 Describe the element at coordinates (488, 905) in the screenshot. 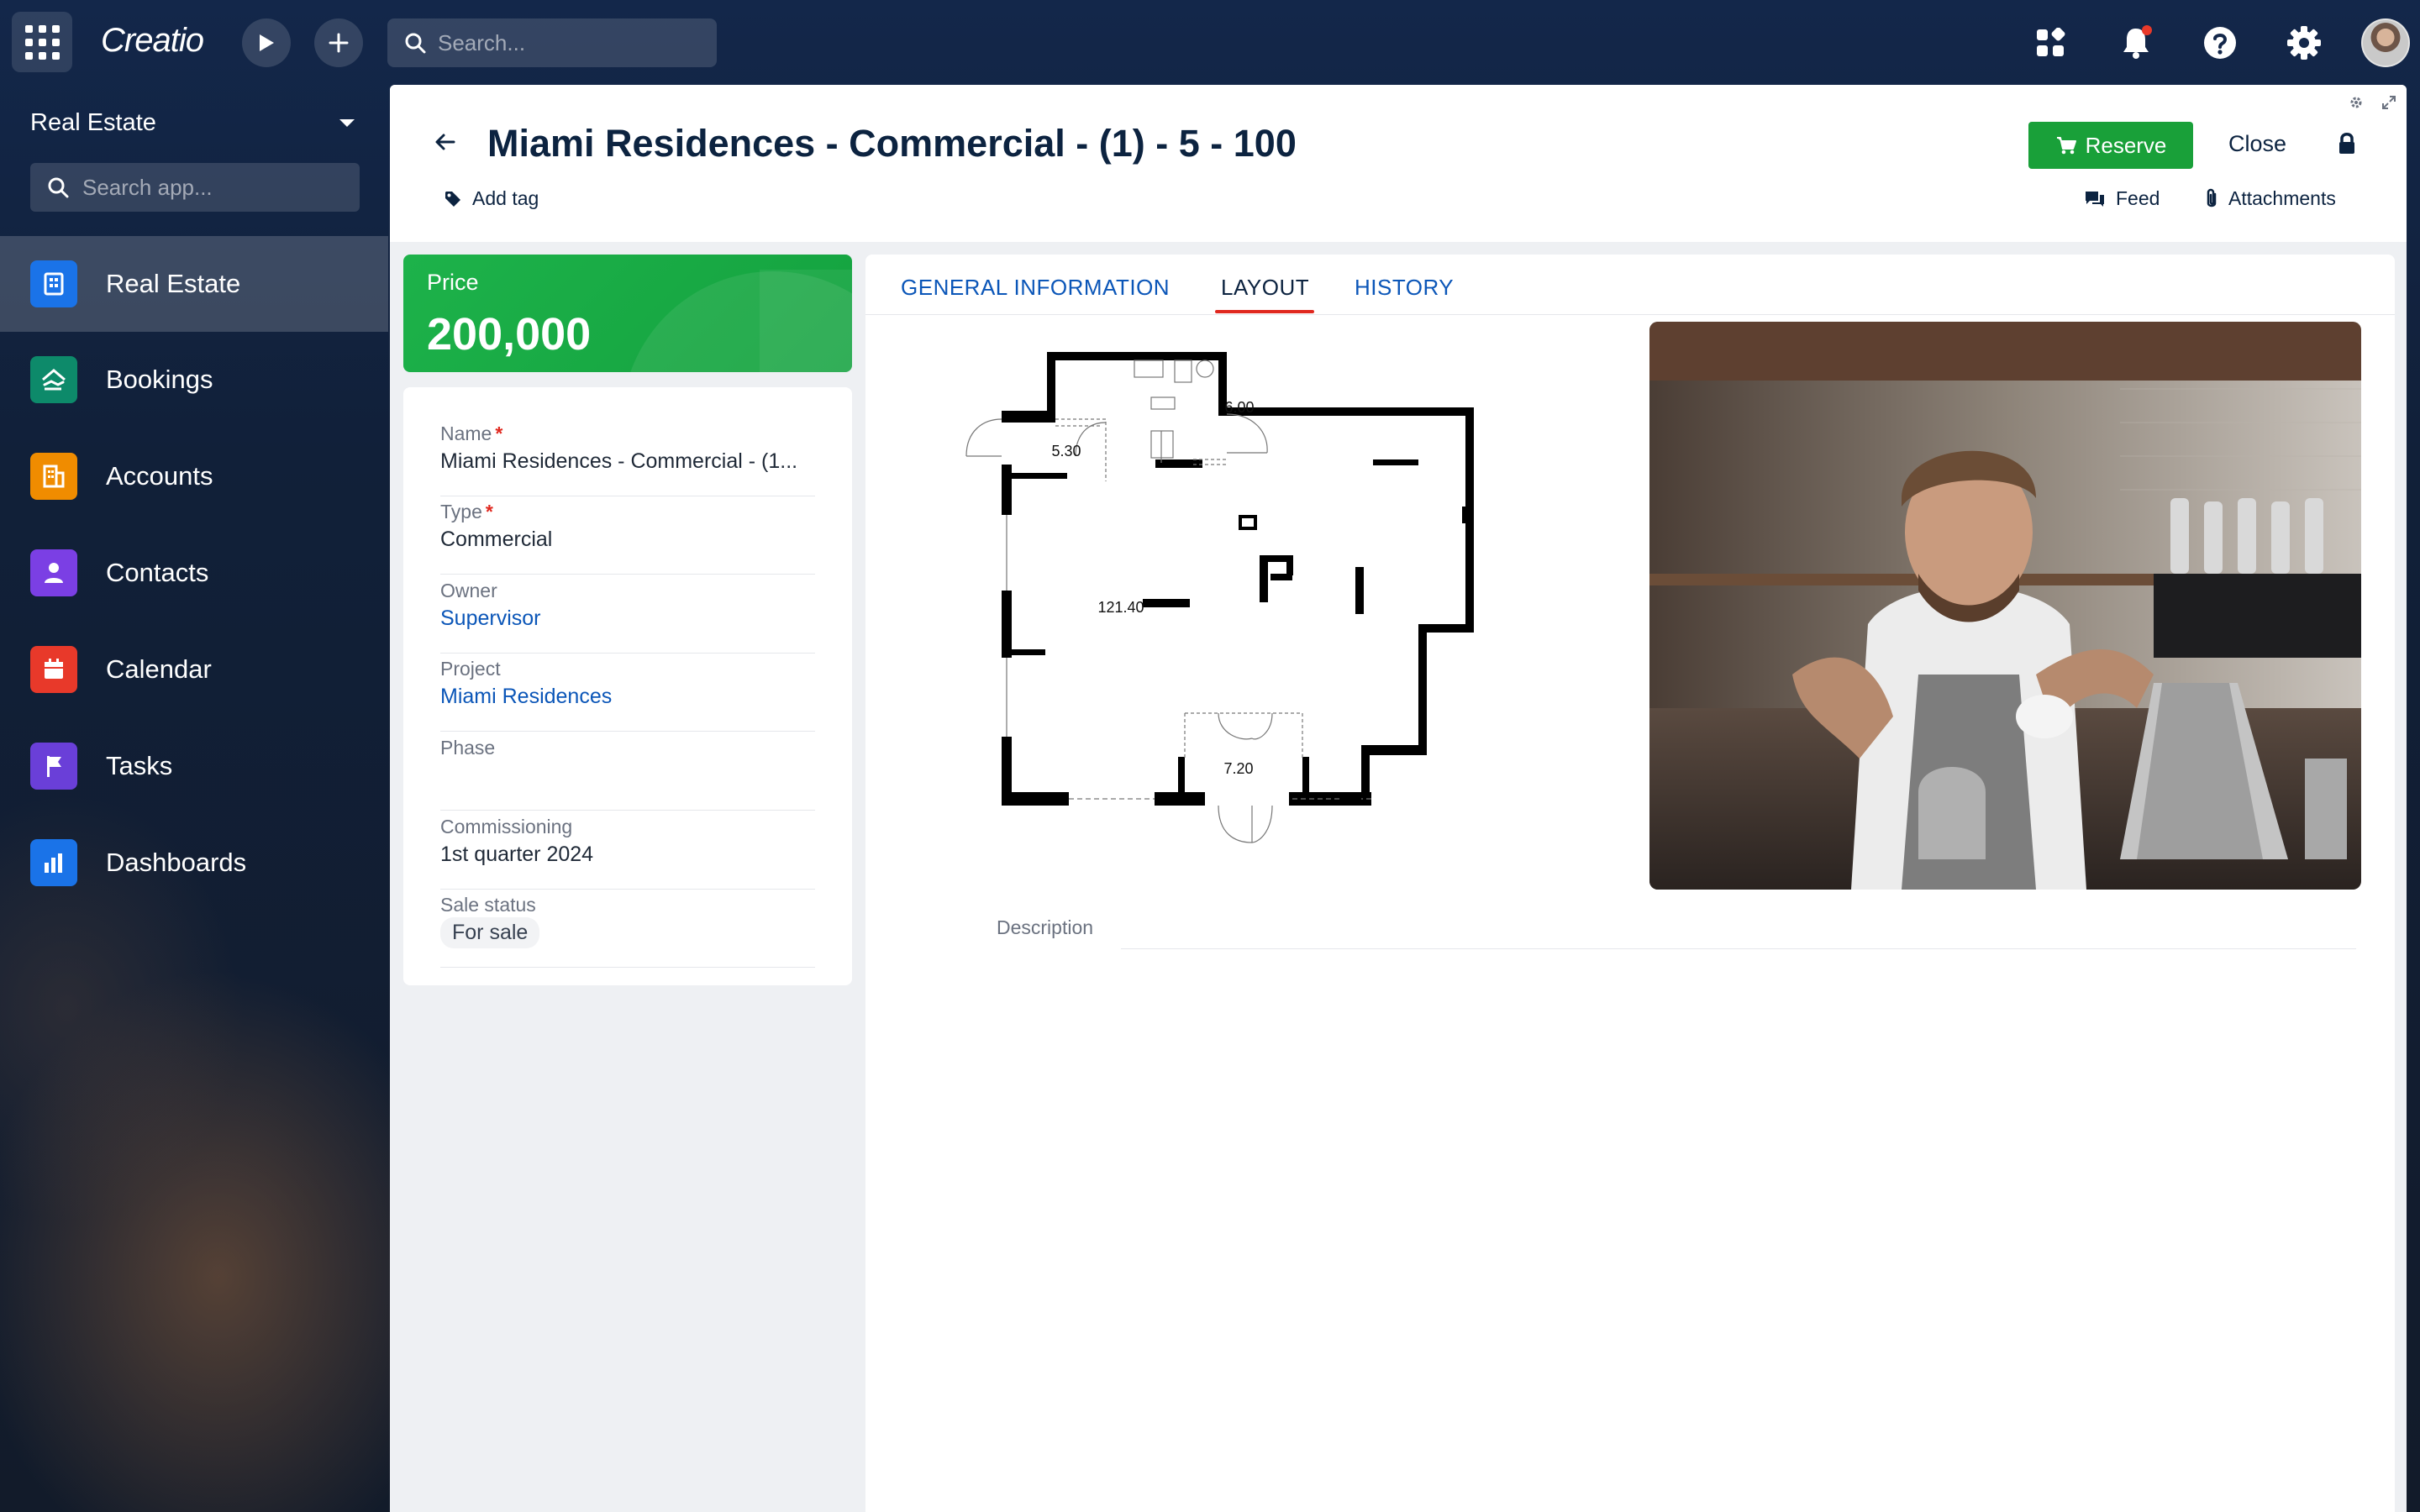

I see `field-label: Sale status` at that location.